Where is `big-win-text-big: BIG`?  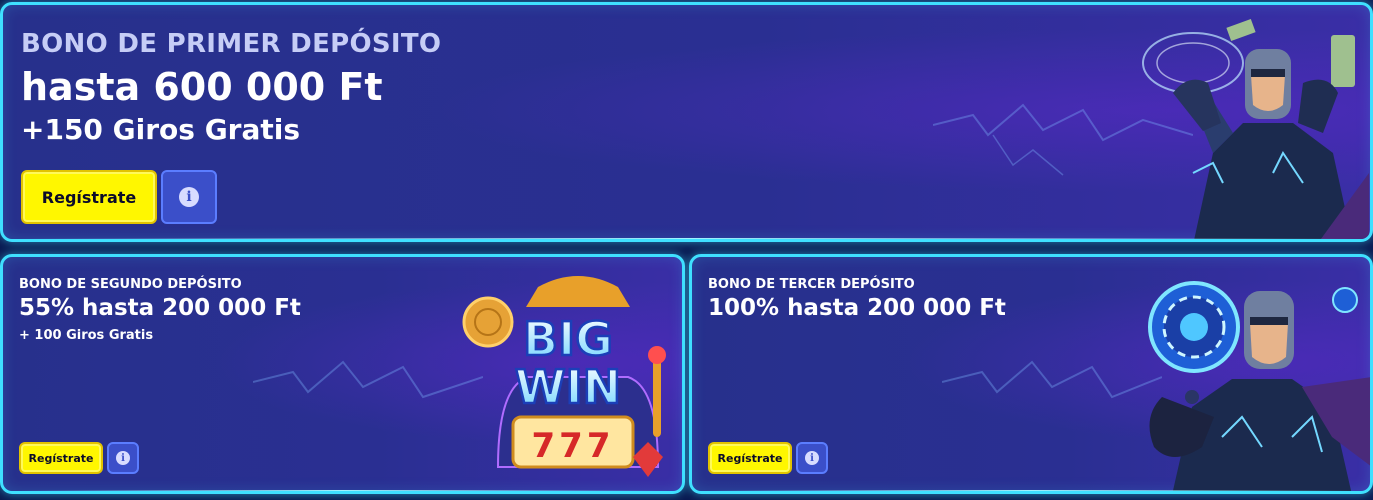 big-win-text-big: BIG is located at coordinates (568, 339).